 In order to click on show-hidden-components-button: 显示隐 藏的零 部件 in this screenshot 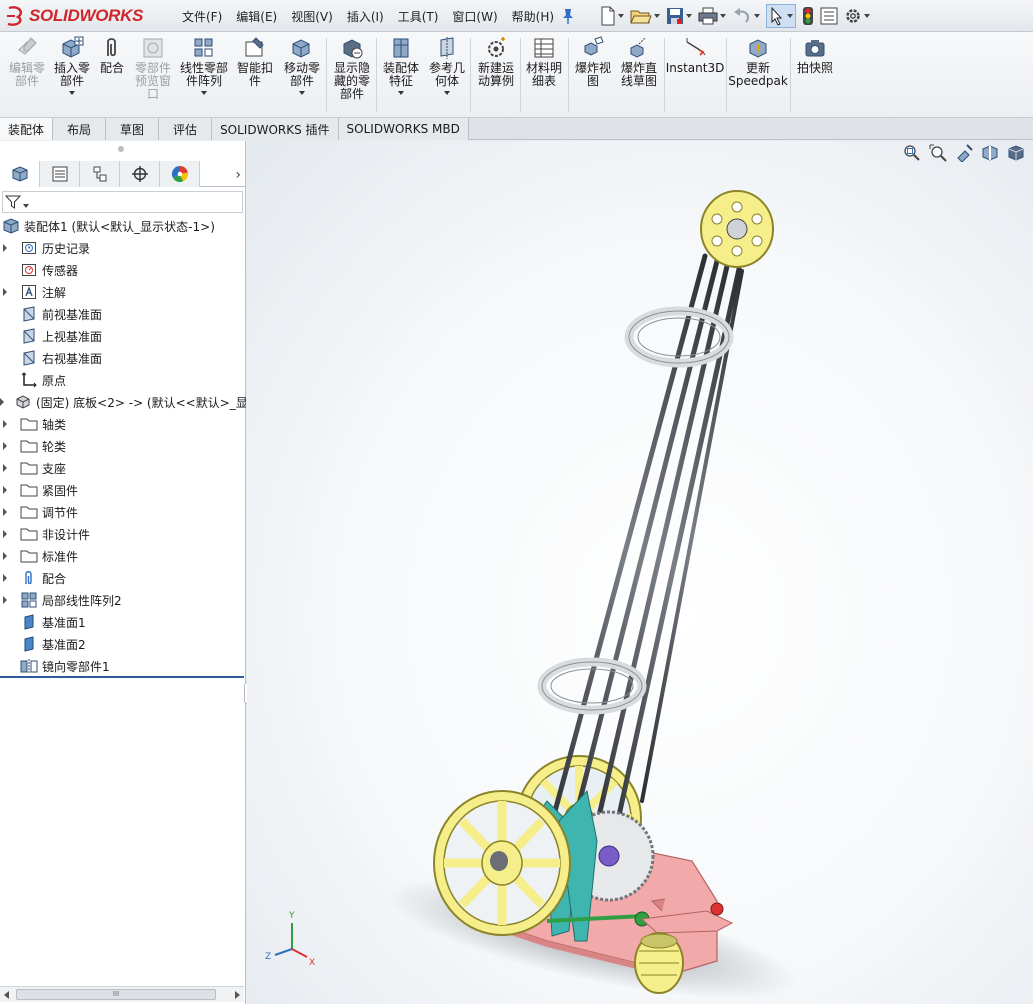, I will do `click(352, 68)`.